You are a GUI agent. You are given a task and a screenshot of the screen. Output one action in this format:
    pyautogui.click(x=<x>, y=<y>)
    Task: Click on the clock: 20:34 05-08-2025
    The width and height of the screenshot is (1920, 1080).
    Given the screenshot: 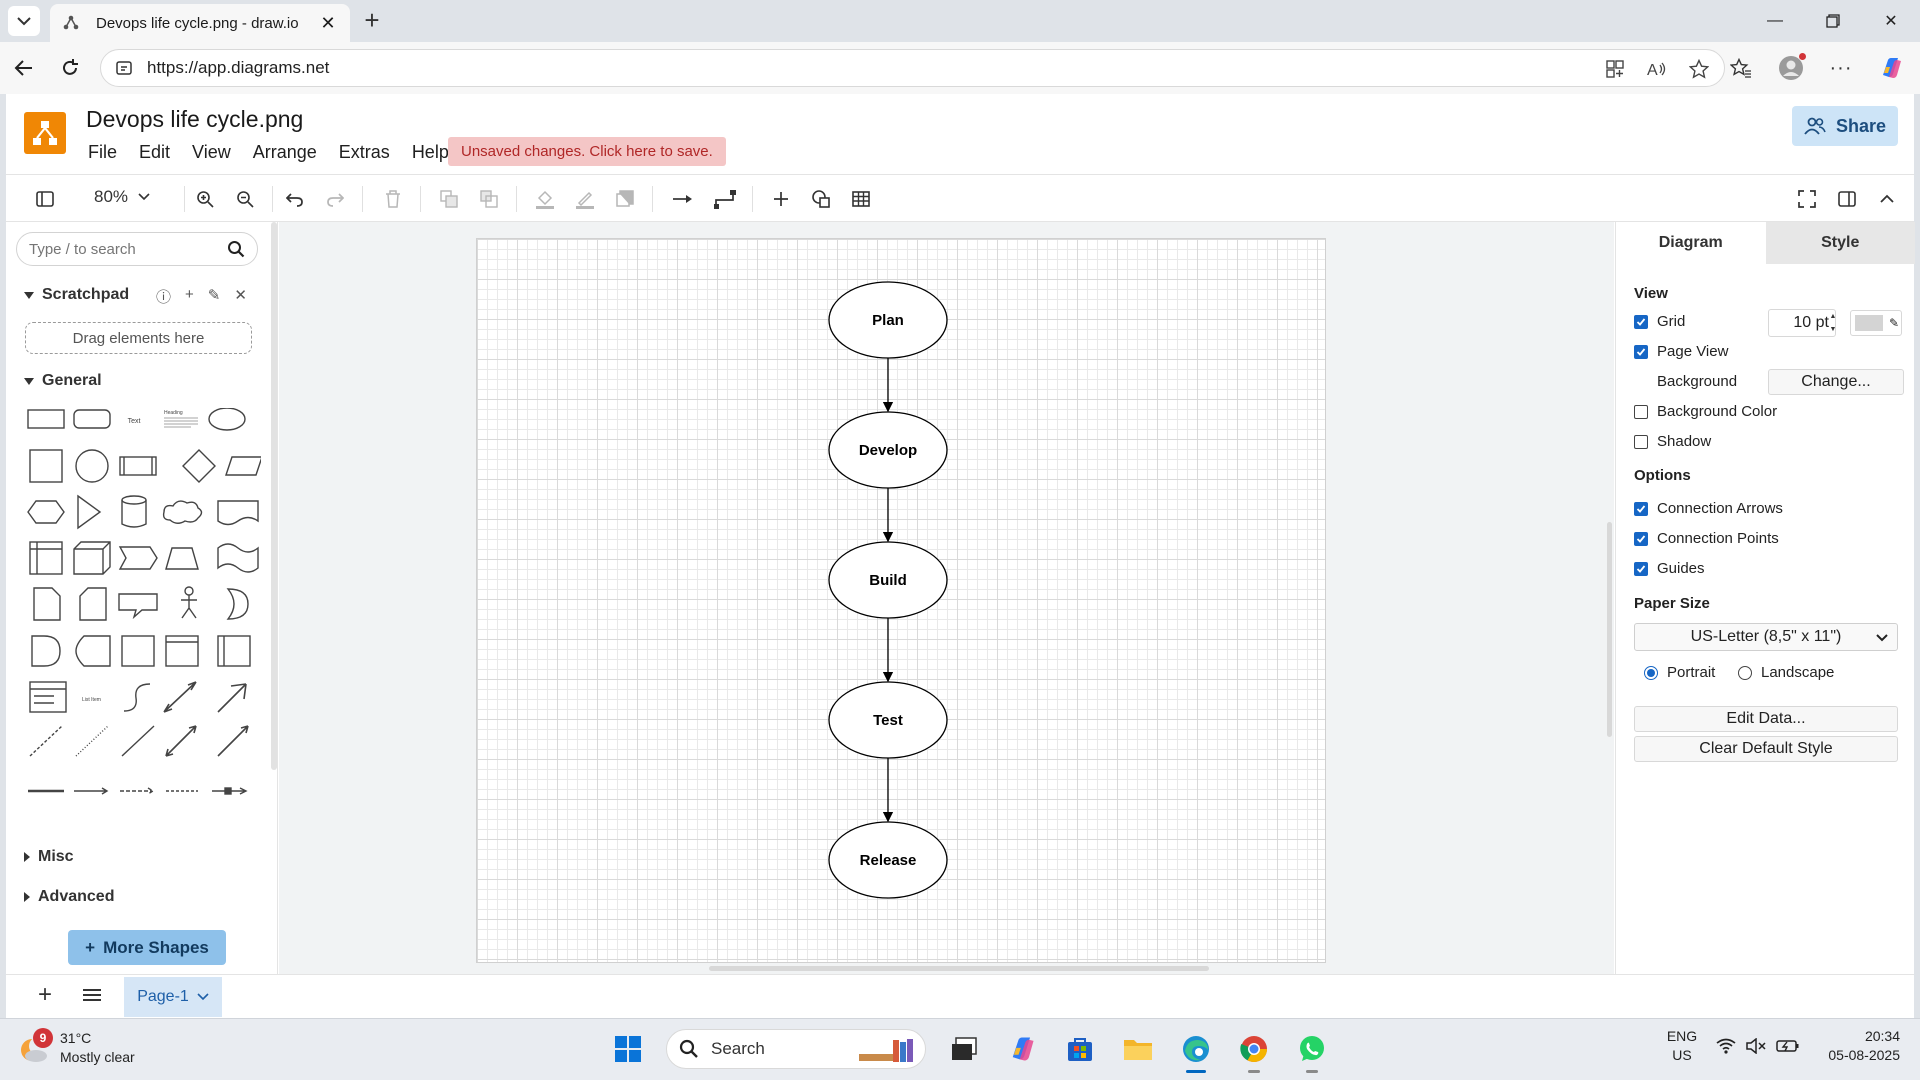 What is the action you would take?
    pyautogui.click(x=1857, y=1046)
    